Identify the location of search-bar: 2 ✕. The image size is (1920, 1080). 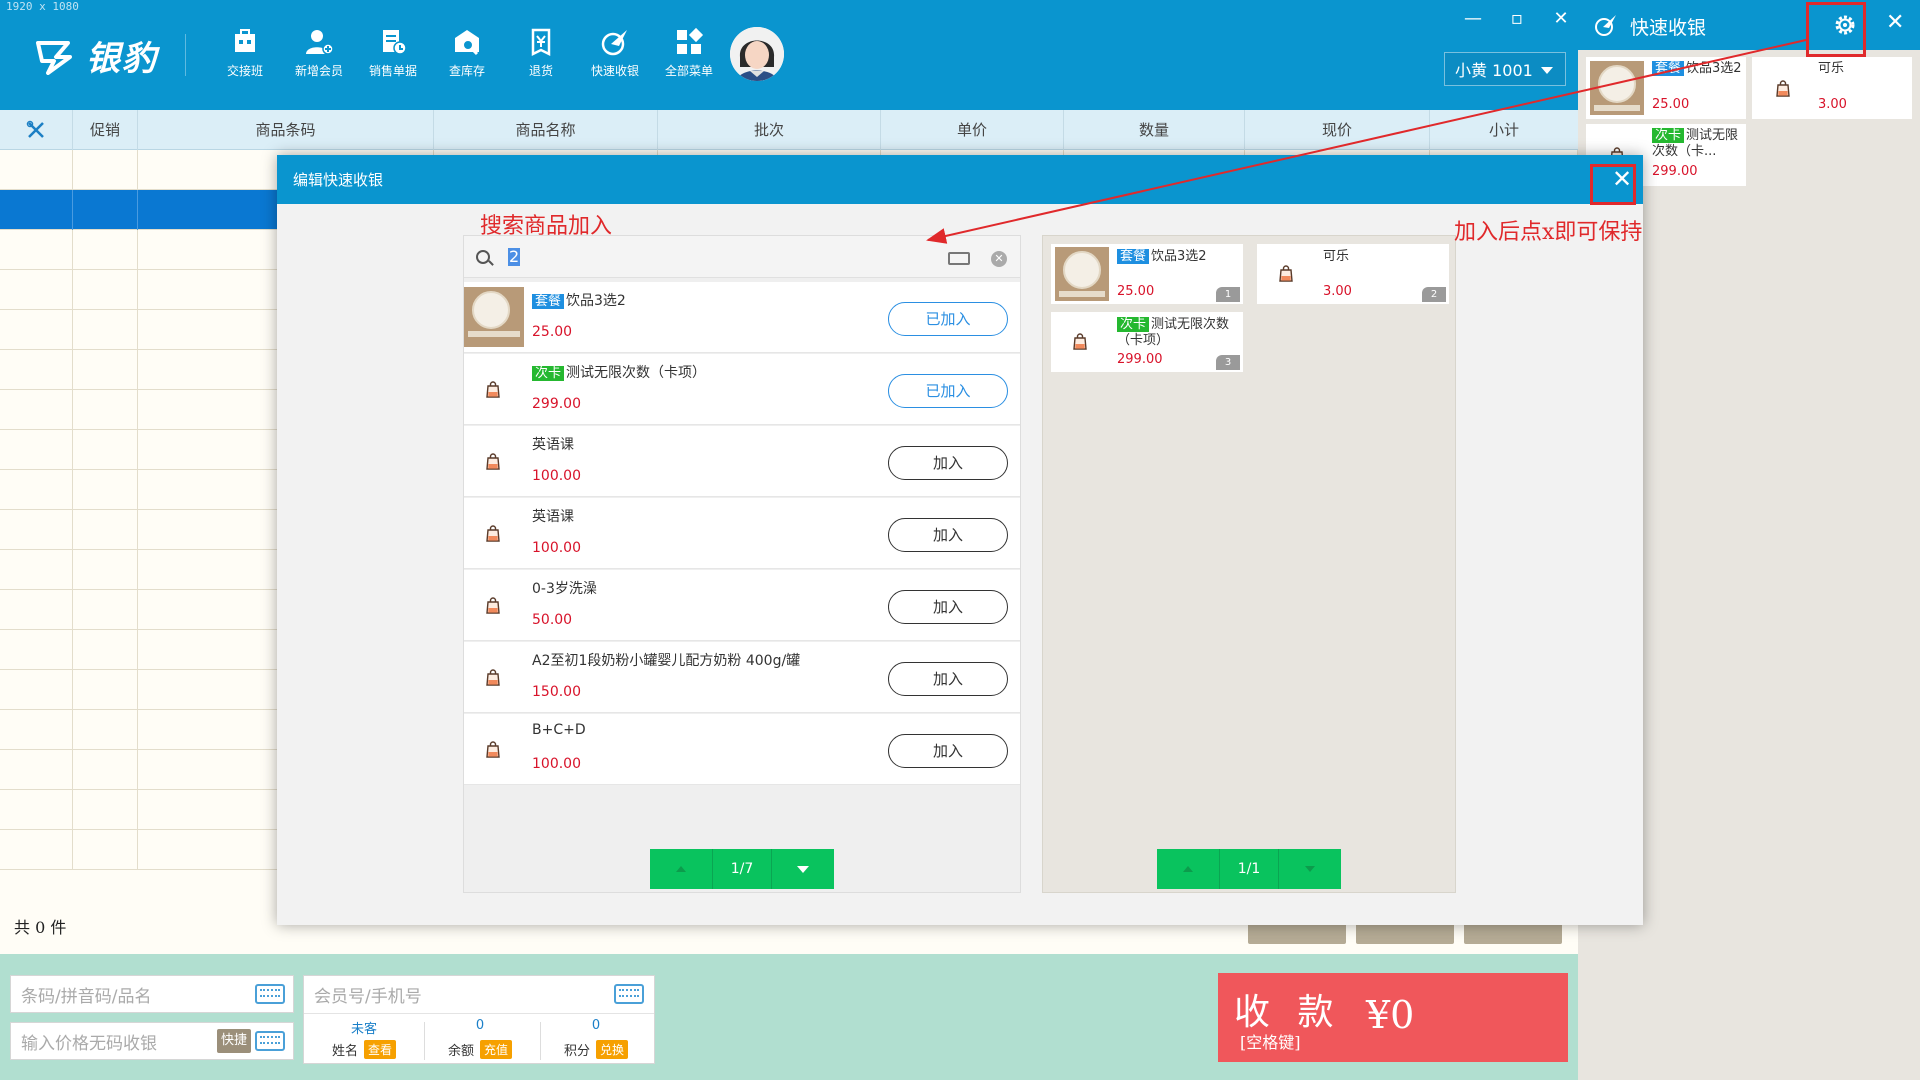
(742, 257).